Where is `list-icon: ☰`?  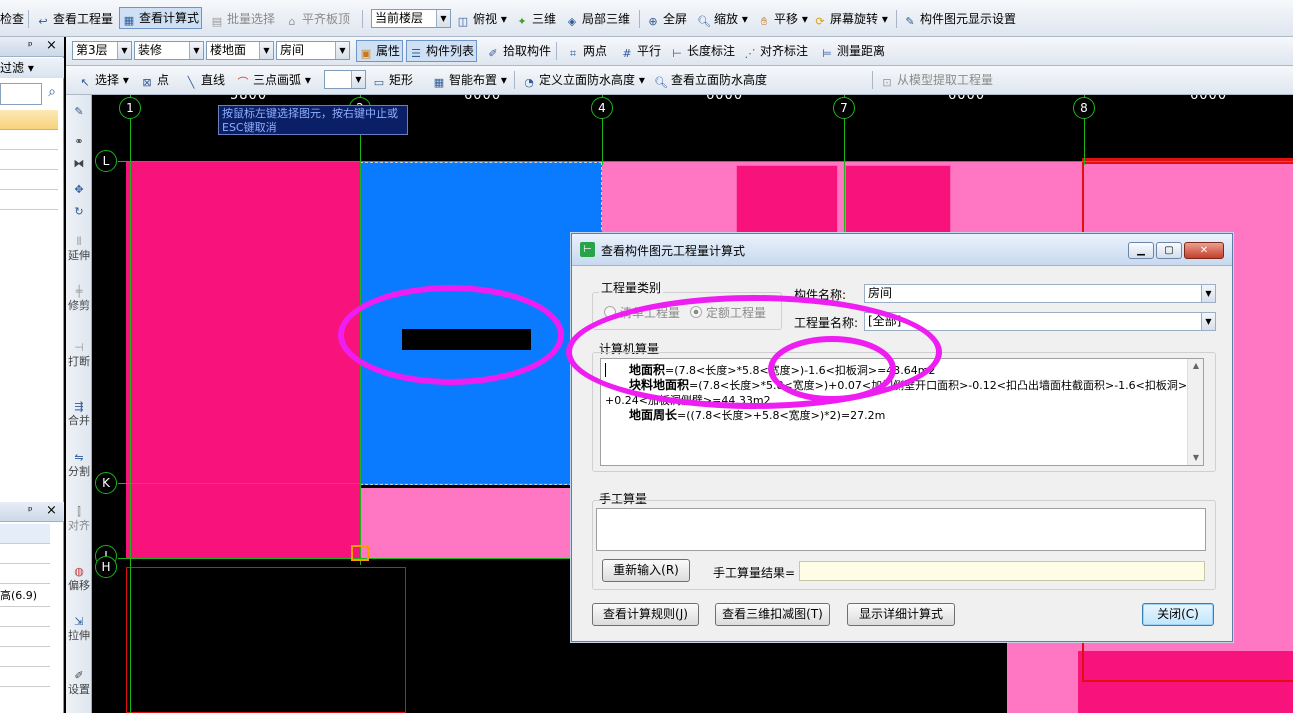 list-icon: ☰ is located at coordinates (416, 53).